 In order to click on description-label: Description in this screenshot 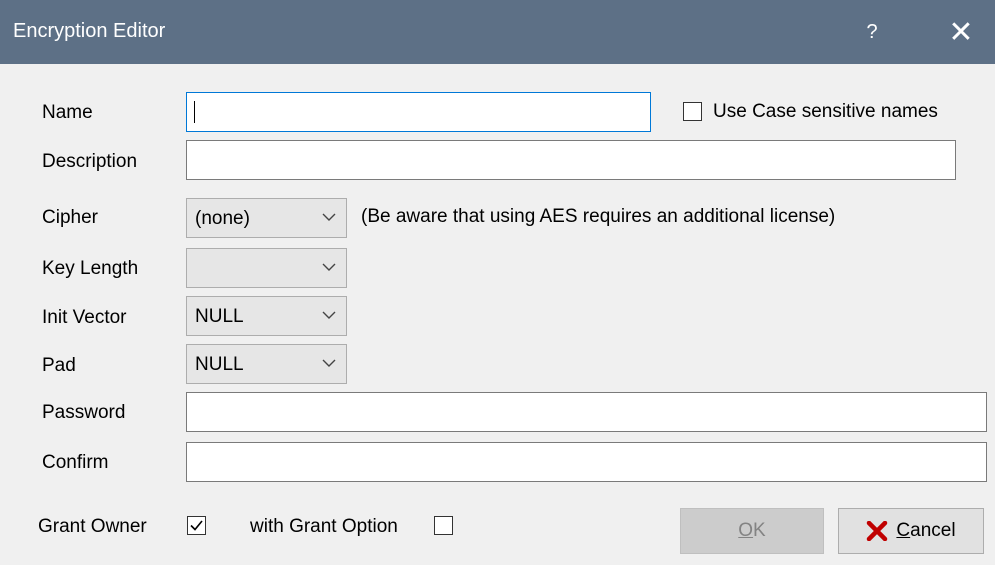, I will do `click(90, 161)`.